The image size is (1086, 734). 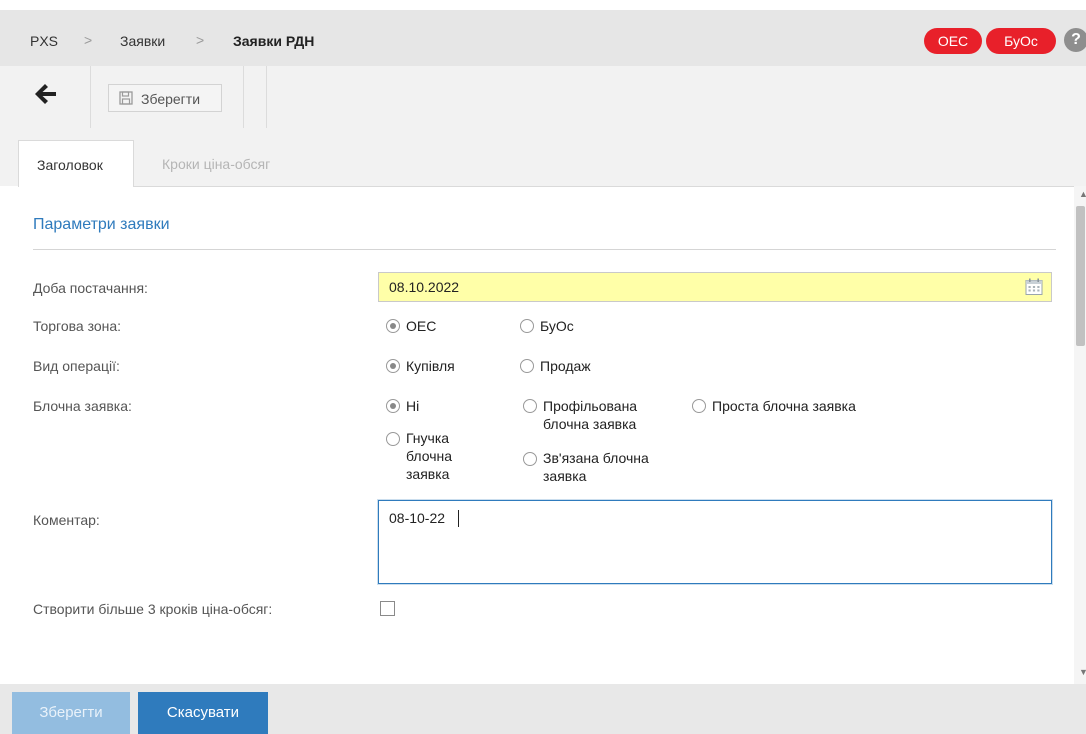 What do you see at coordinates (1082, 194) in the screenshot?
I see `scroll-up-arrow-icon: ▲` at bounding box center [1082, 194].